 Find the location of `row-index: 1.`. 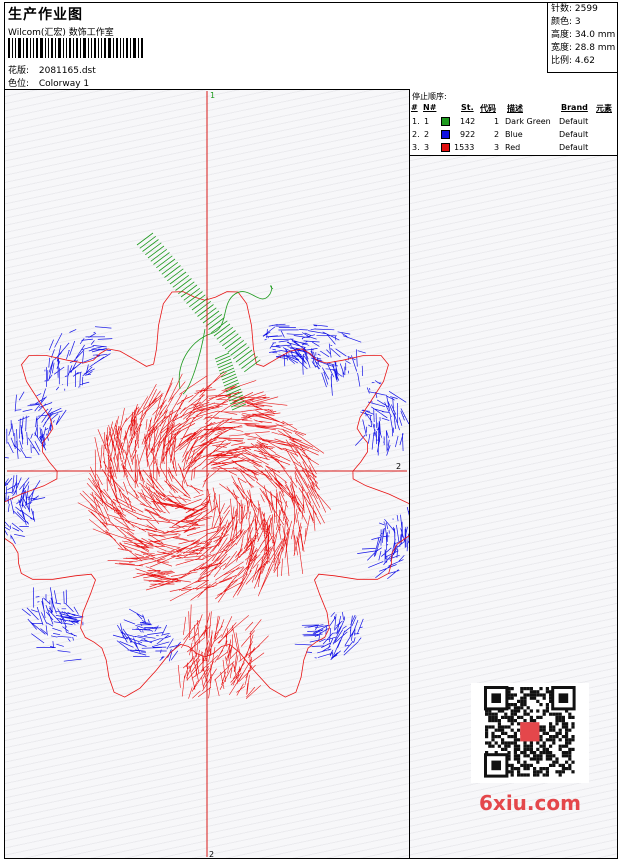

row-index: 1. is located at coordinates (416, 121).